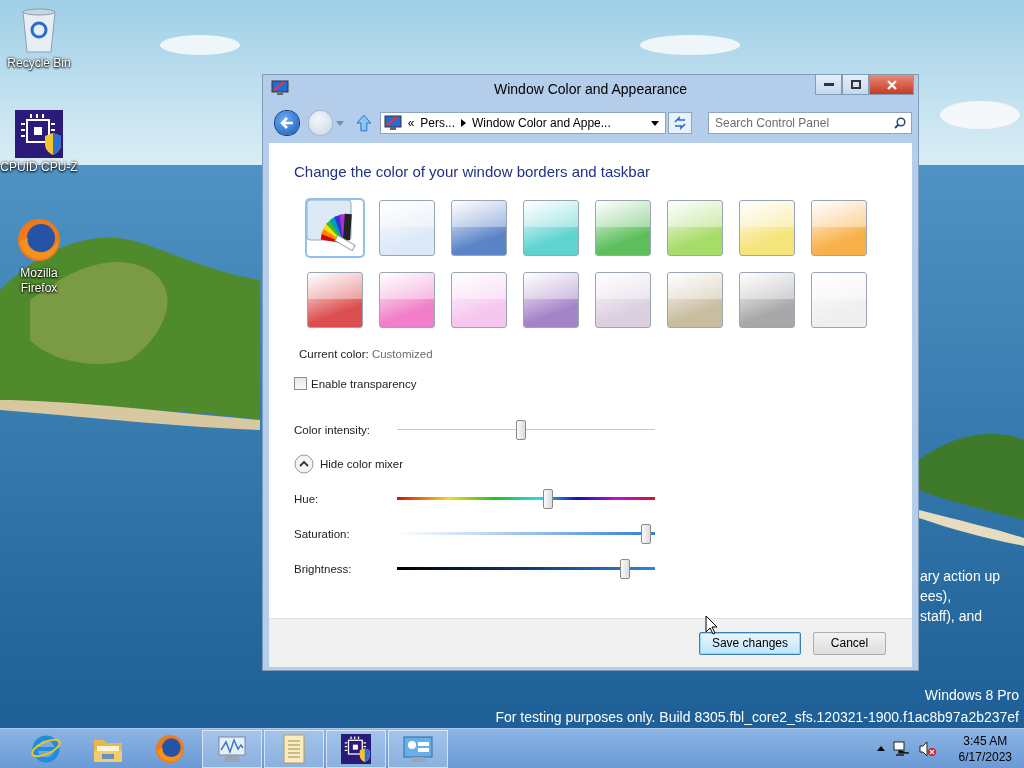 The height and width of the screenshot is (768, 1024). I want to click on clock-date: 6/17/2023, so click(985, 756).